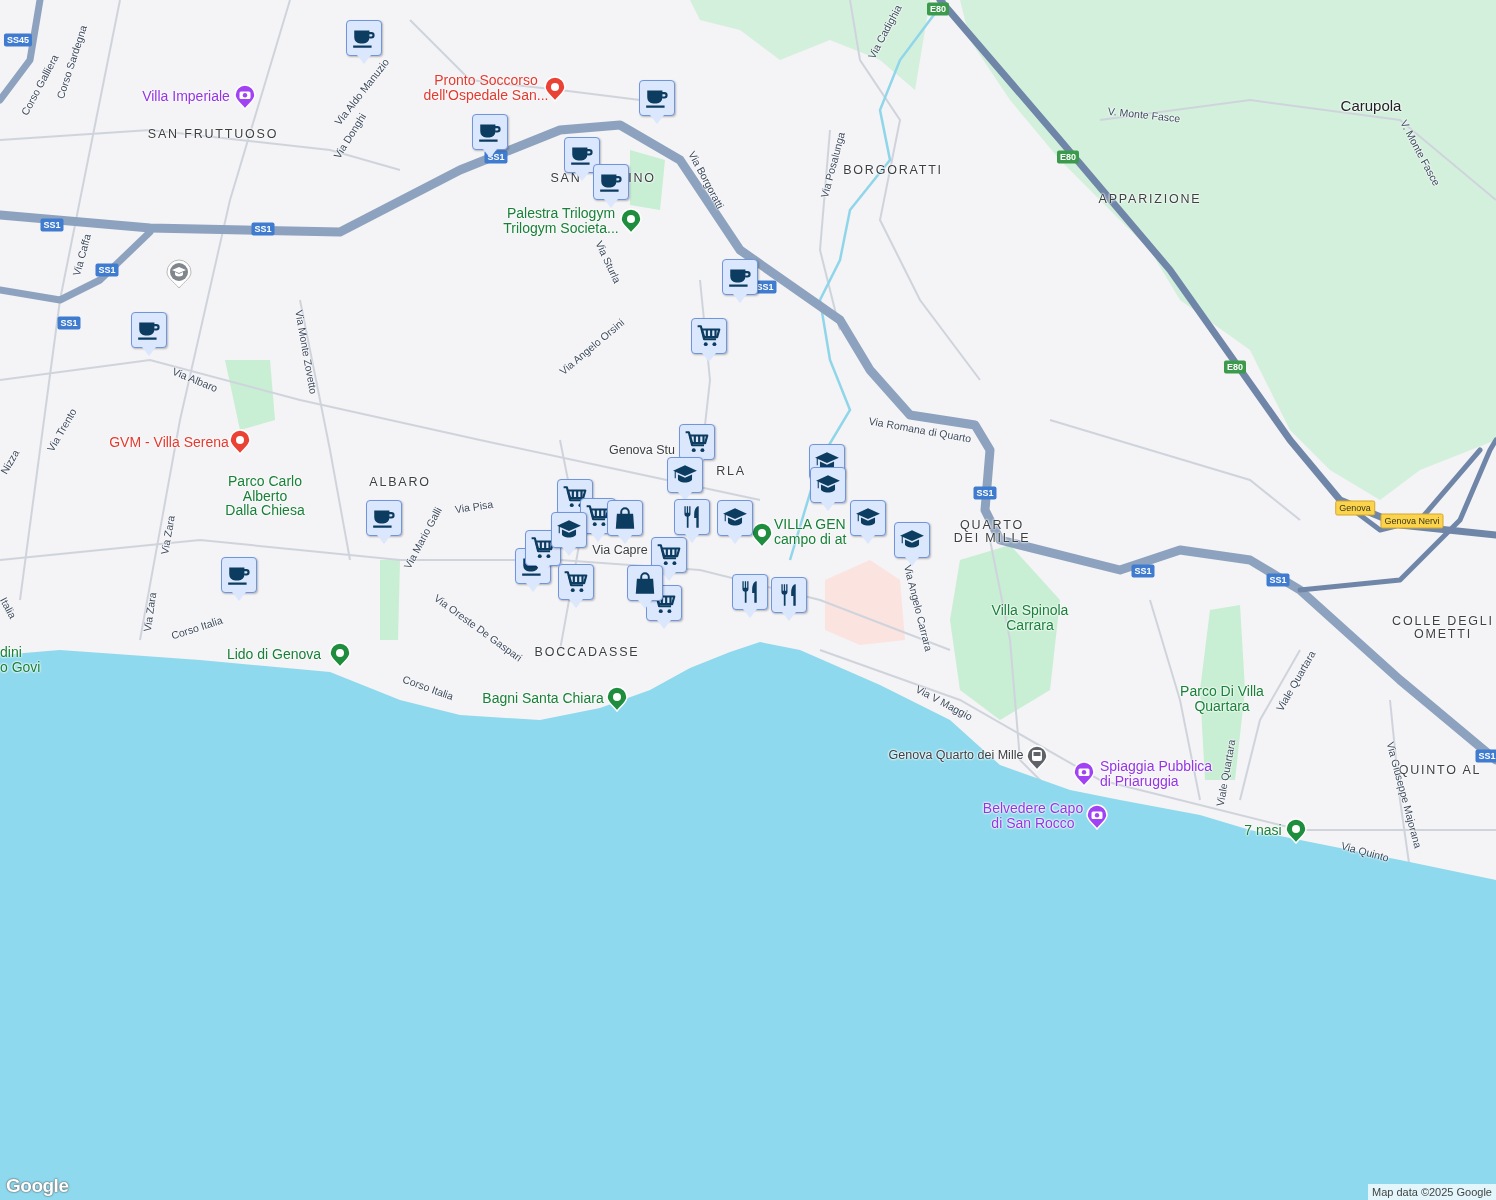  I want to click on road-shield: Genova Nervi, so click(1412, 521).